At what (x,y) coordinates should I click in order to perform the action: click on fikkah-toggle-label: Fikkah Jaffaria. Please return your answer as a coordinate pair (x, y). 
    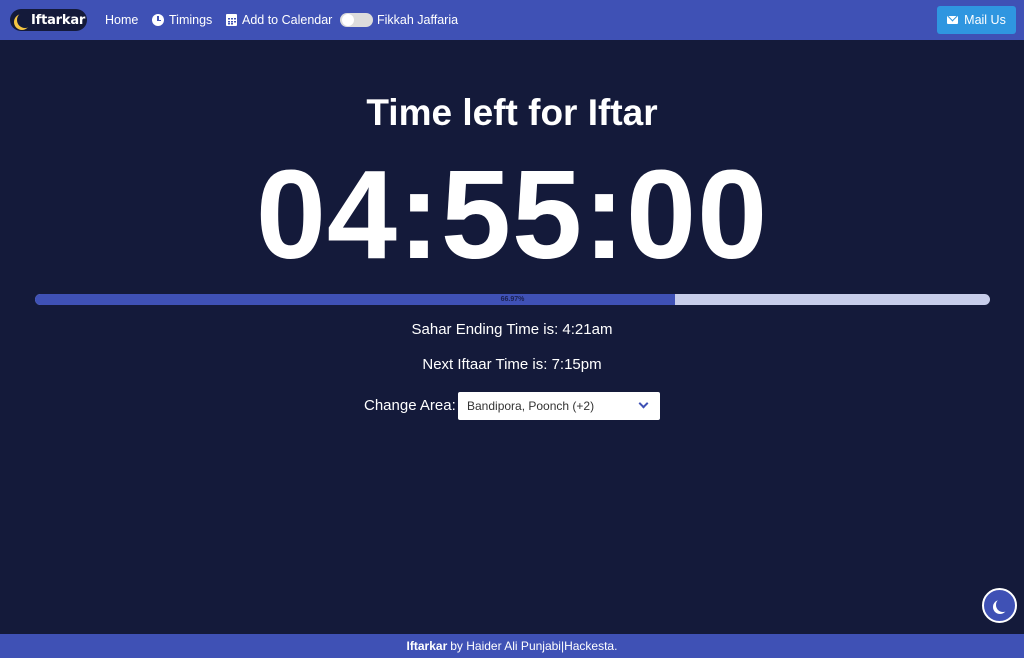
    Looking at the image, I should click on (418, 20).